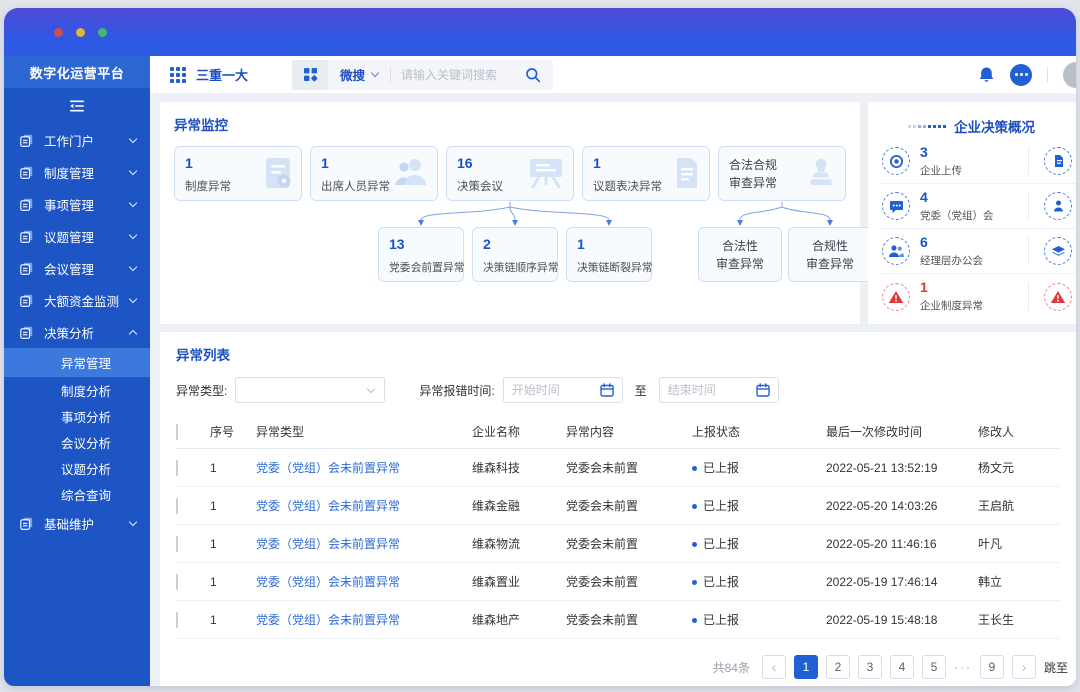  I want to click on sidebar-item-meetings: 会议管理, so click(77, 268).